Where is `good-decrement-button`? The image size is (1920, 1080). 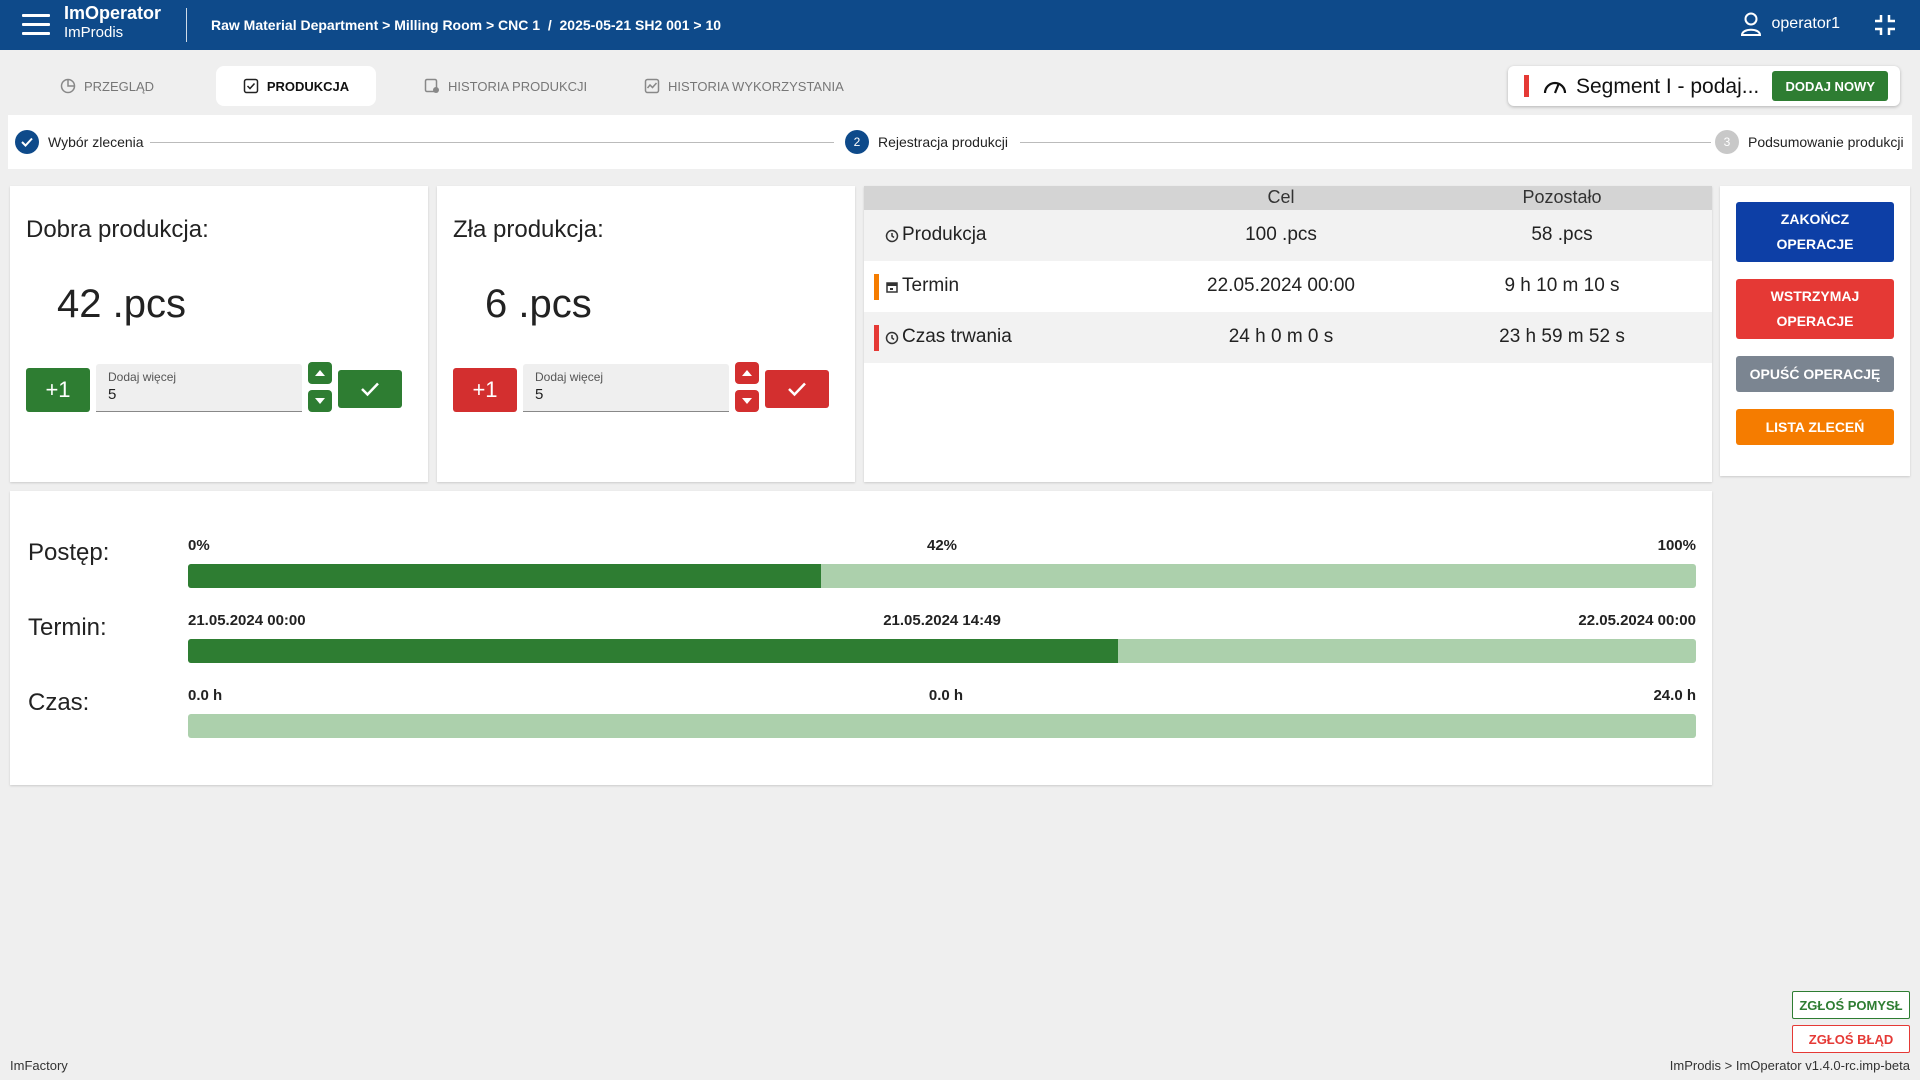 good-decrement-button is located at coordinates (320, 401).